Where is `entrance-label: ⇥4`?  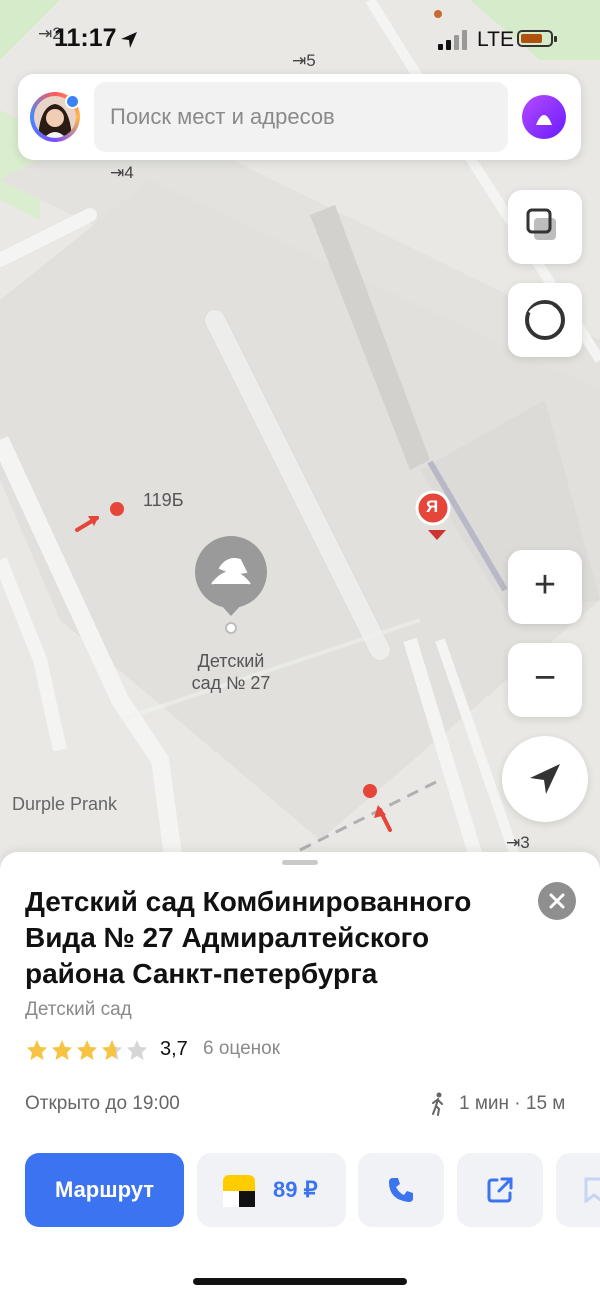
entrance-label: ⇥4 is located at coordinates (122, 172).